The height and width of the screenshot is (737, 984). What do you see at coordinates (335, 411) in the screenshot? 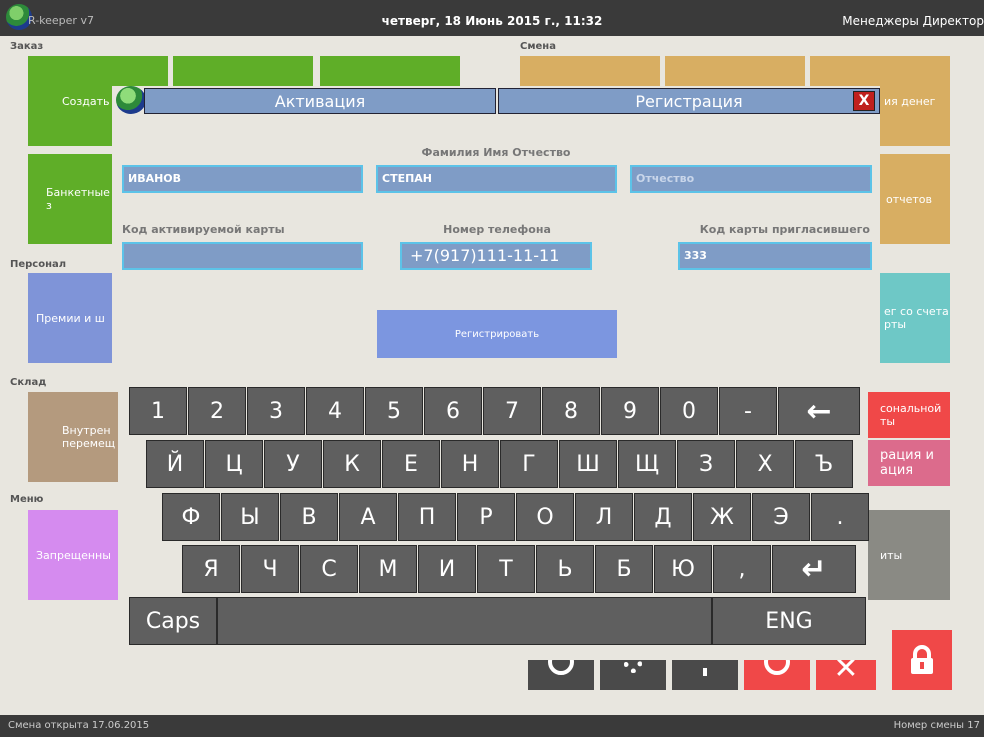
I see `key: 4` at bounding box center [335, 411].